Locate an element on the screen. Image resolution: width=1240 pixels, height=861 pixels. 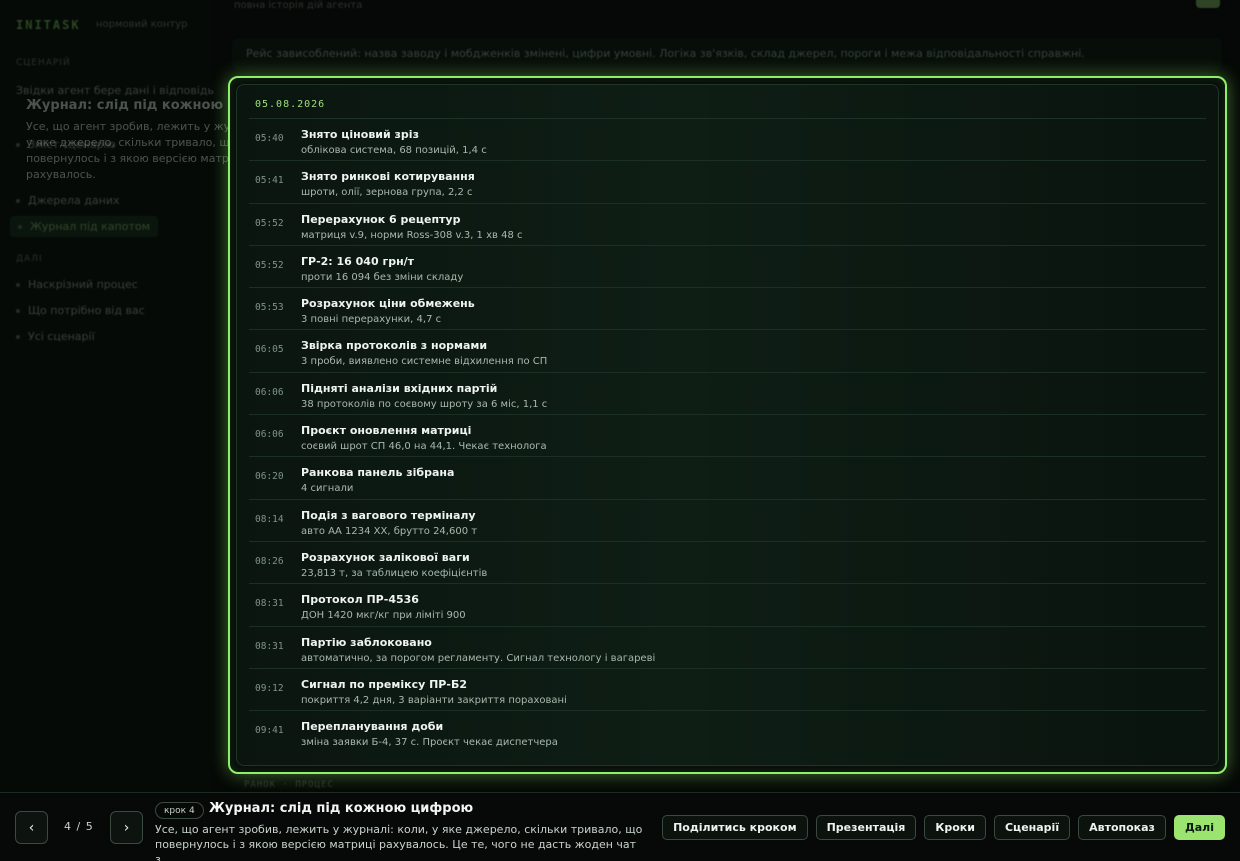
entry-time: 05:40 is located at coordinates (269, 138).